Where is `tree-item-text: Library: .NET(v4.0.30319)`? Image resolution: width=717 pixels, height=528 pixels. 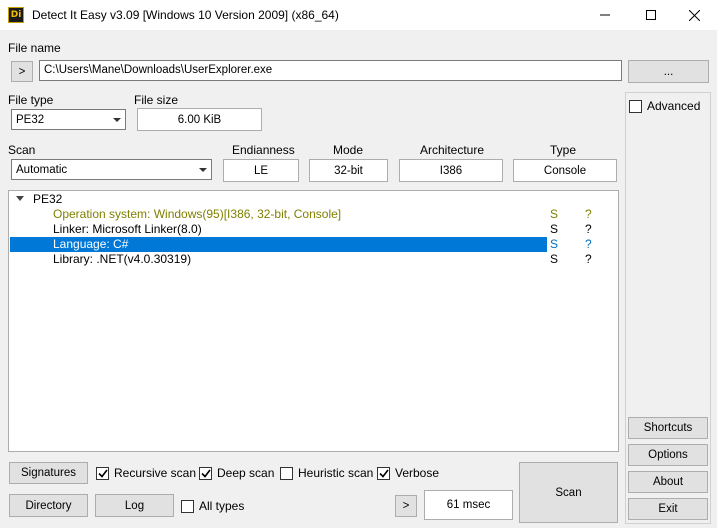
tree-item-text: Library: .NET(v4.0.30319) is located at coordinates (122, 259).